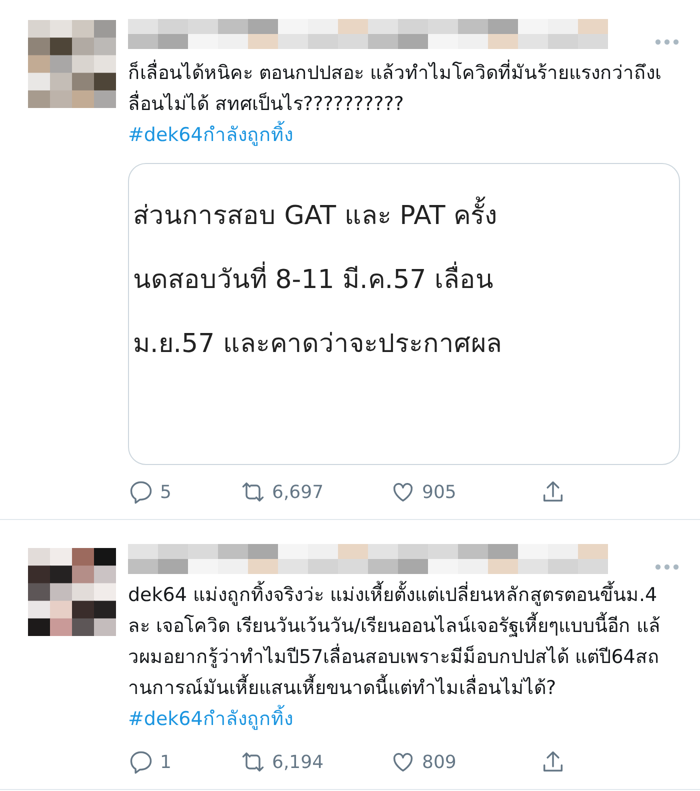 The height and width of the screenshot is (791, 700). I want to click on media-text: นดสอบวันที่ 8-11 มี.ค.57 เลื่อน, so click(313, 280).